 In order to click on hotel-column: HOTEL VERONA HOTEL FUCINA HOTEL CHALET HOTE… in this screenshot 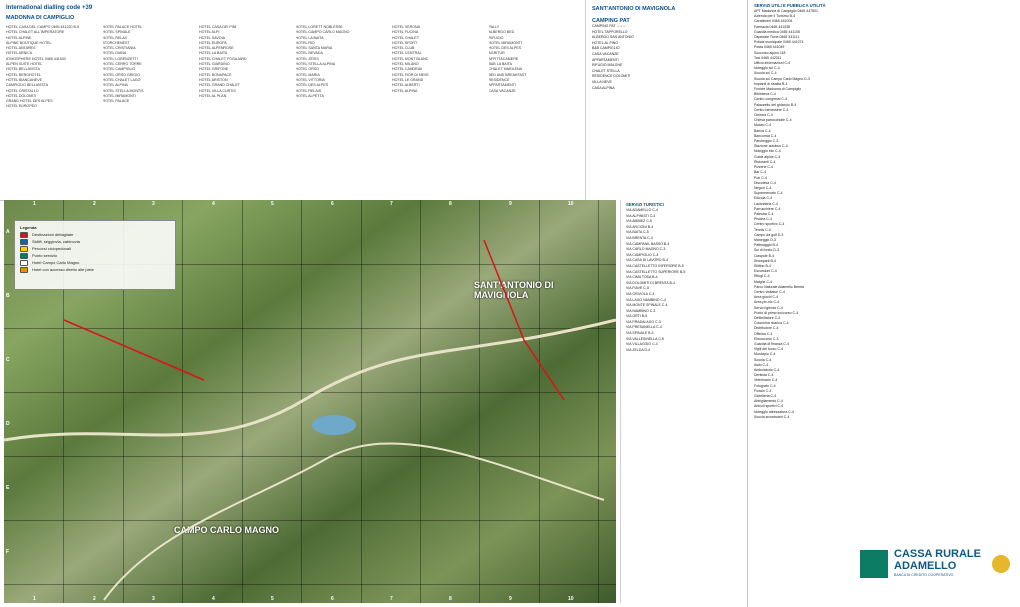, I will do `click(437, 110)`.